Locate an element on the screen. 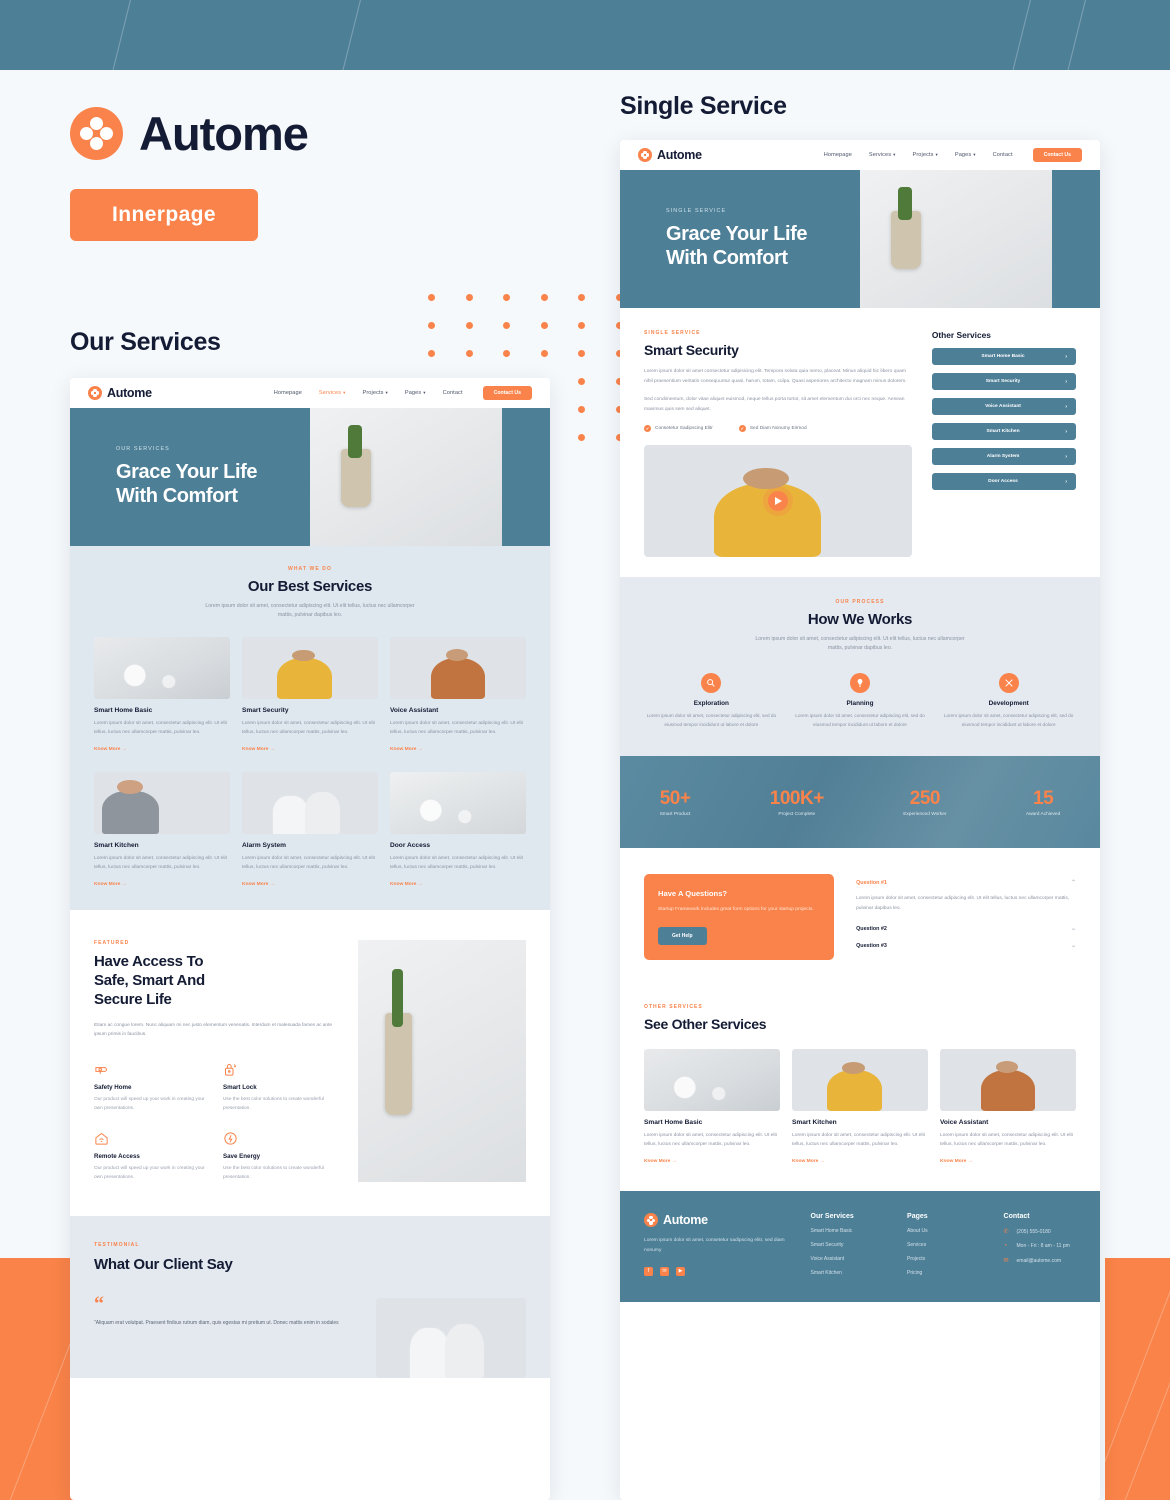 This screenshot has height=1500, width=1170. stat-number: 100K+ is located at coordinates (797, 798).